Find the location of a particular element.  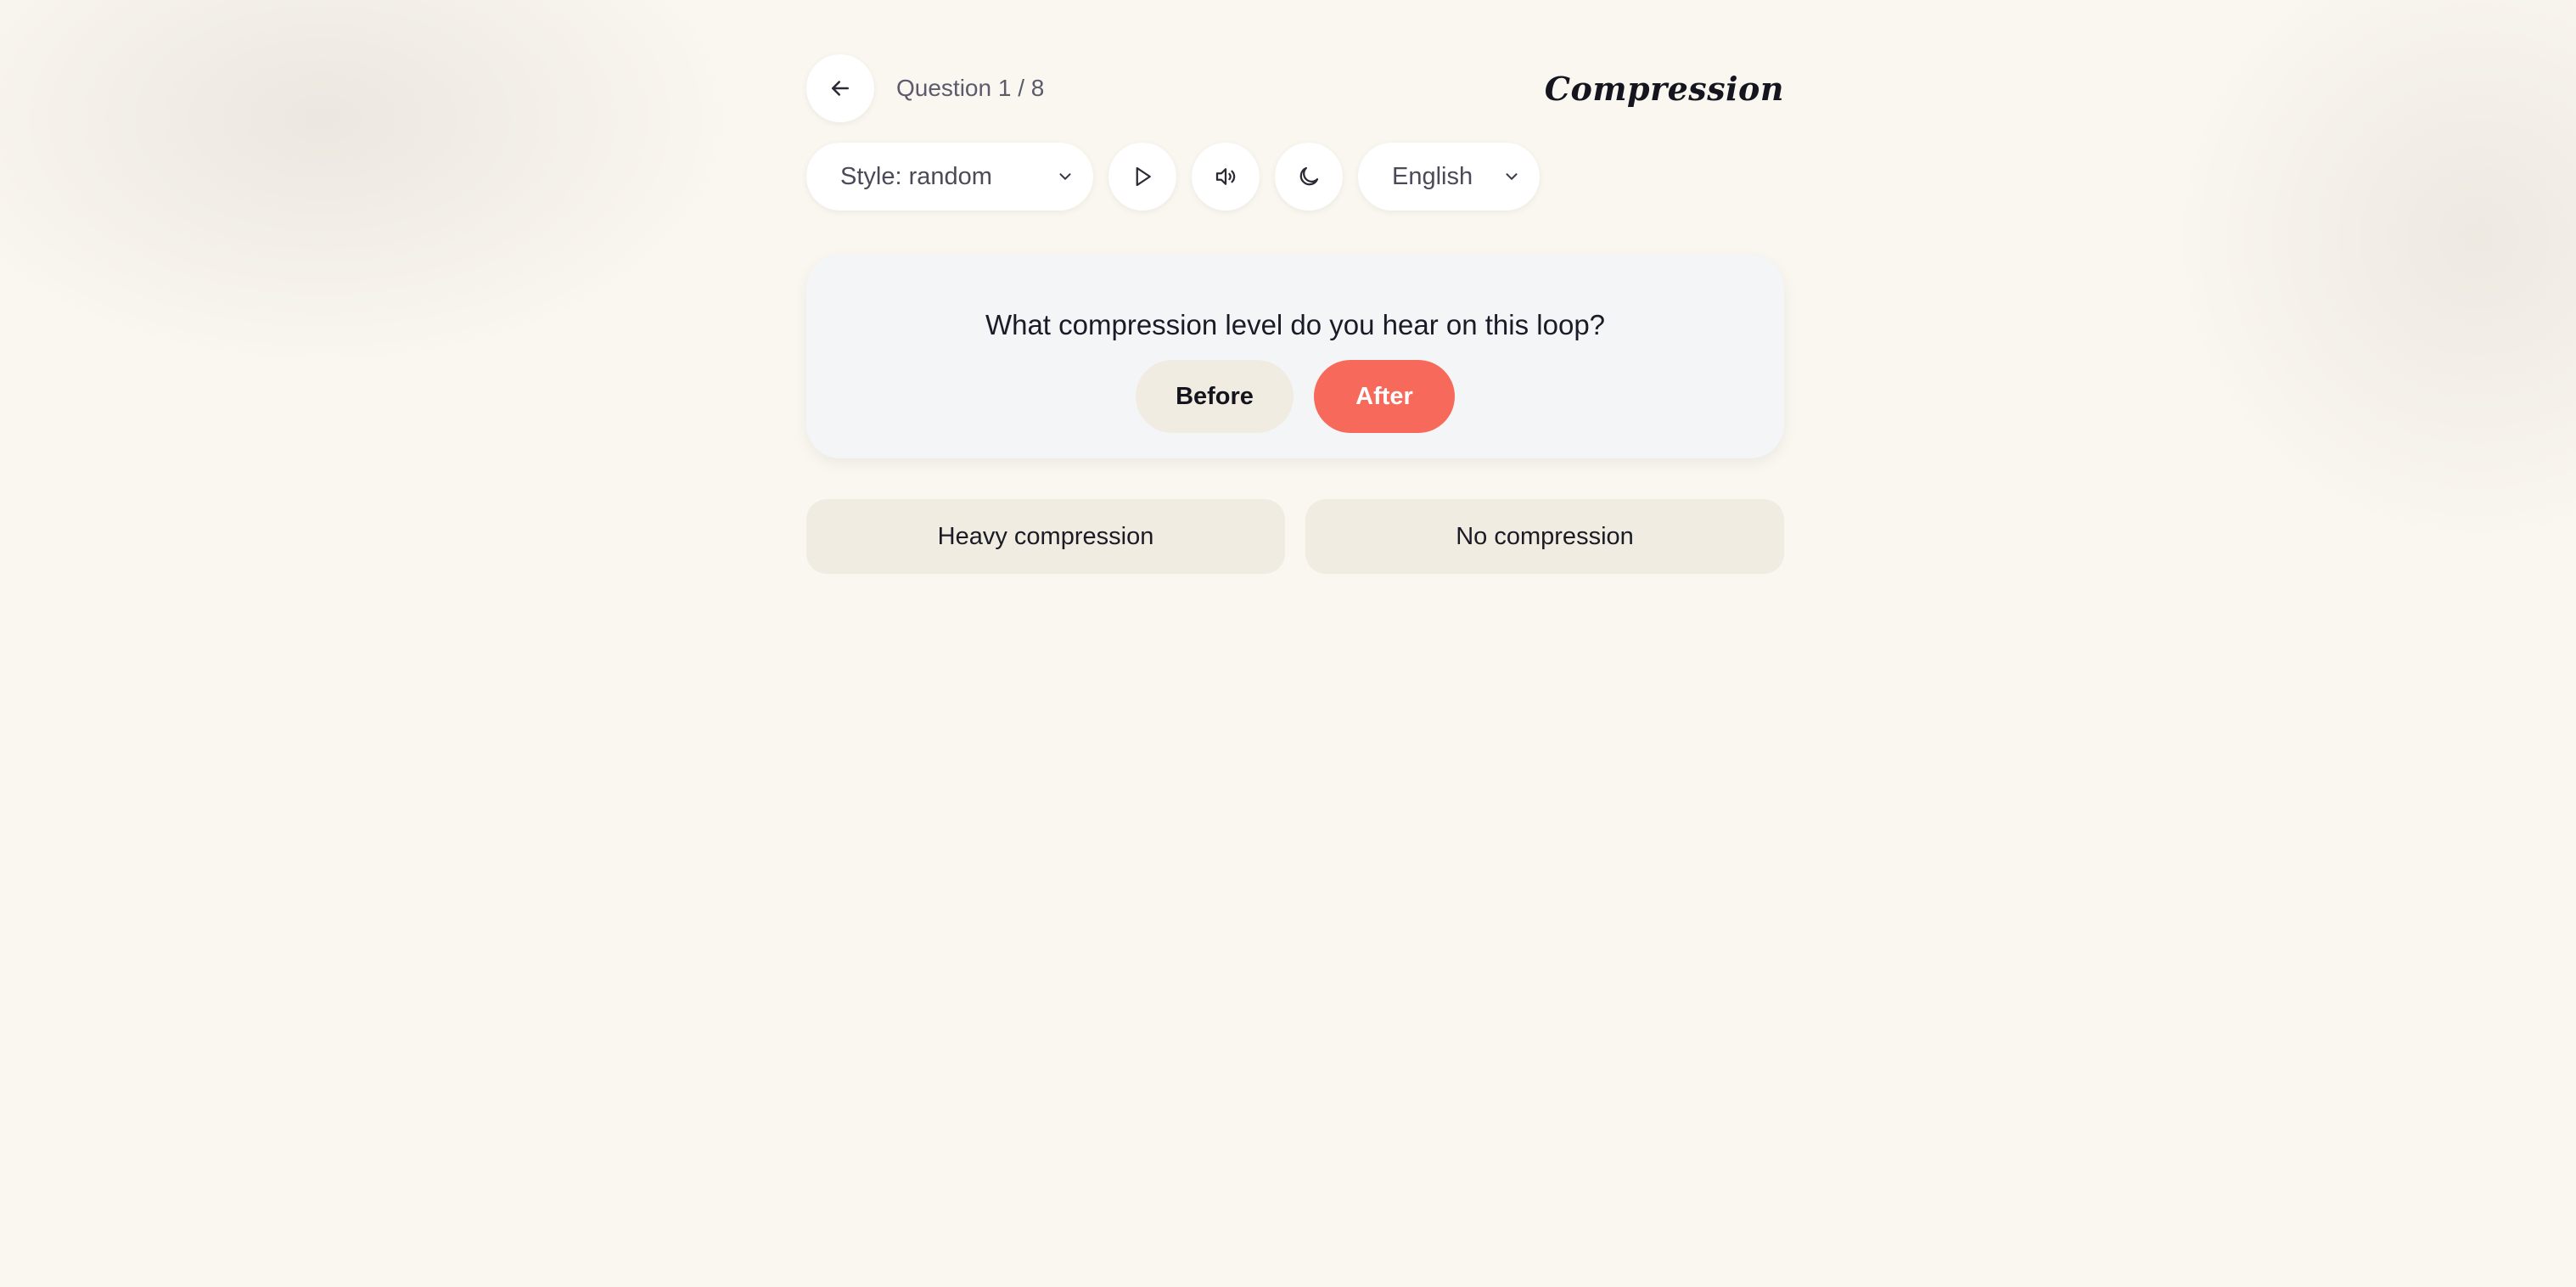

header-left: Question 1 / 8 is located at coordinates (925, 88).